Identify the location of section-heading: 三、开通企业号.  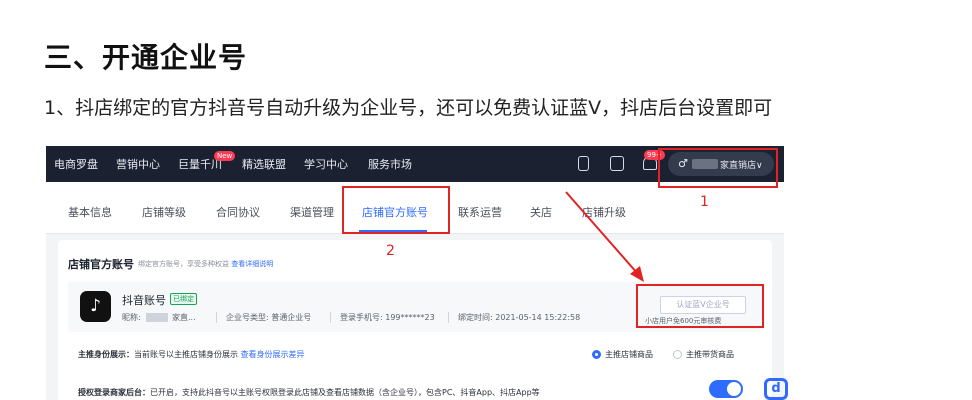
(146, 57).